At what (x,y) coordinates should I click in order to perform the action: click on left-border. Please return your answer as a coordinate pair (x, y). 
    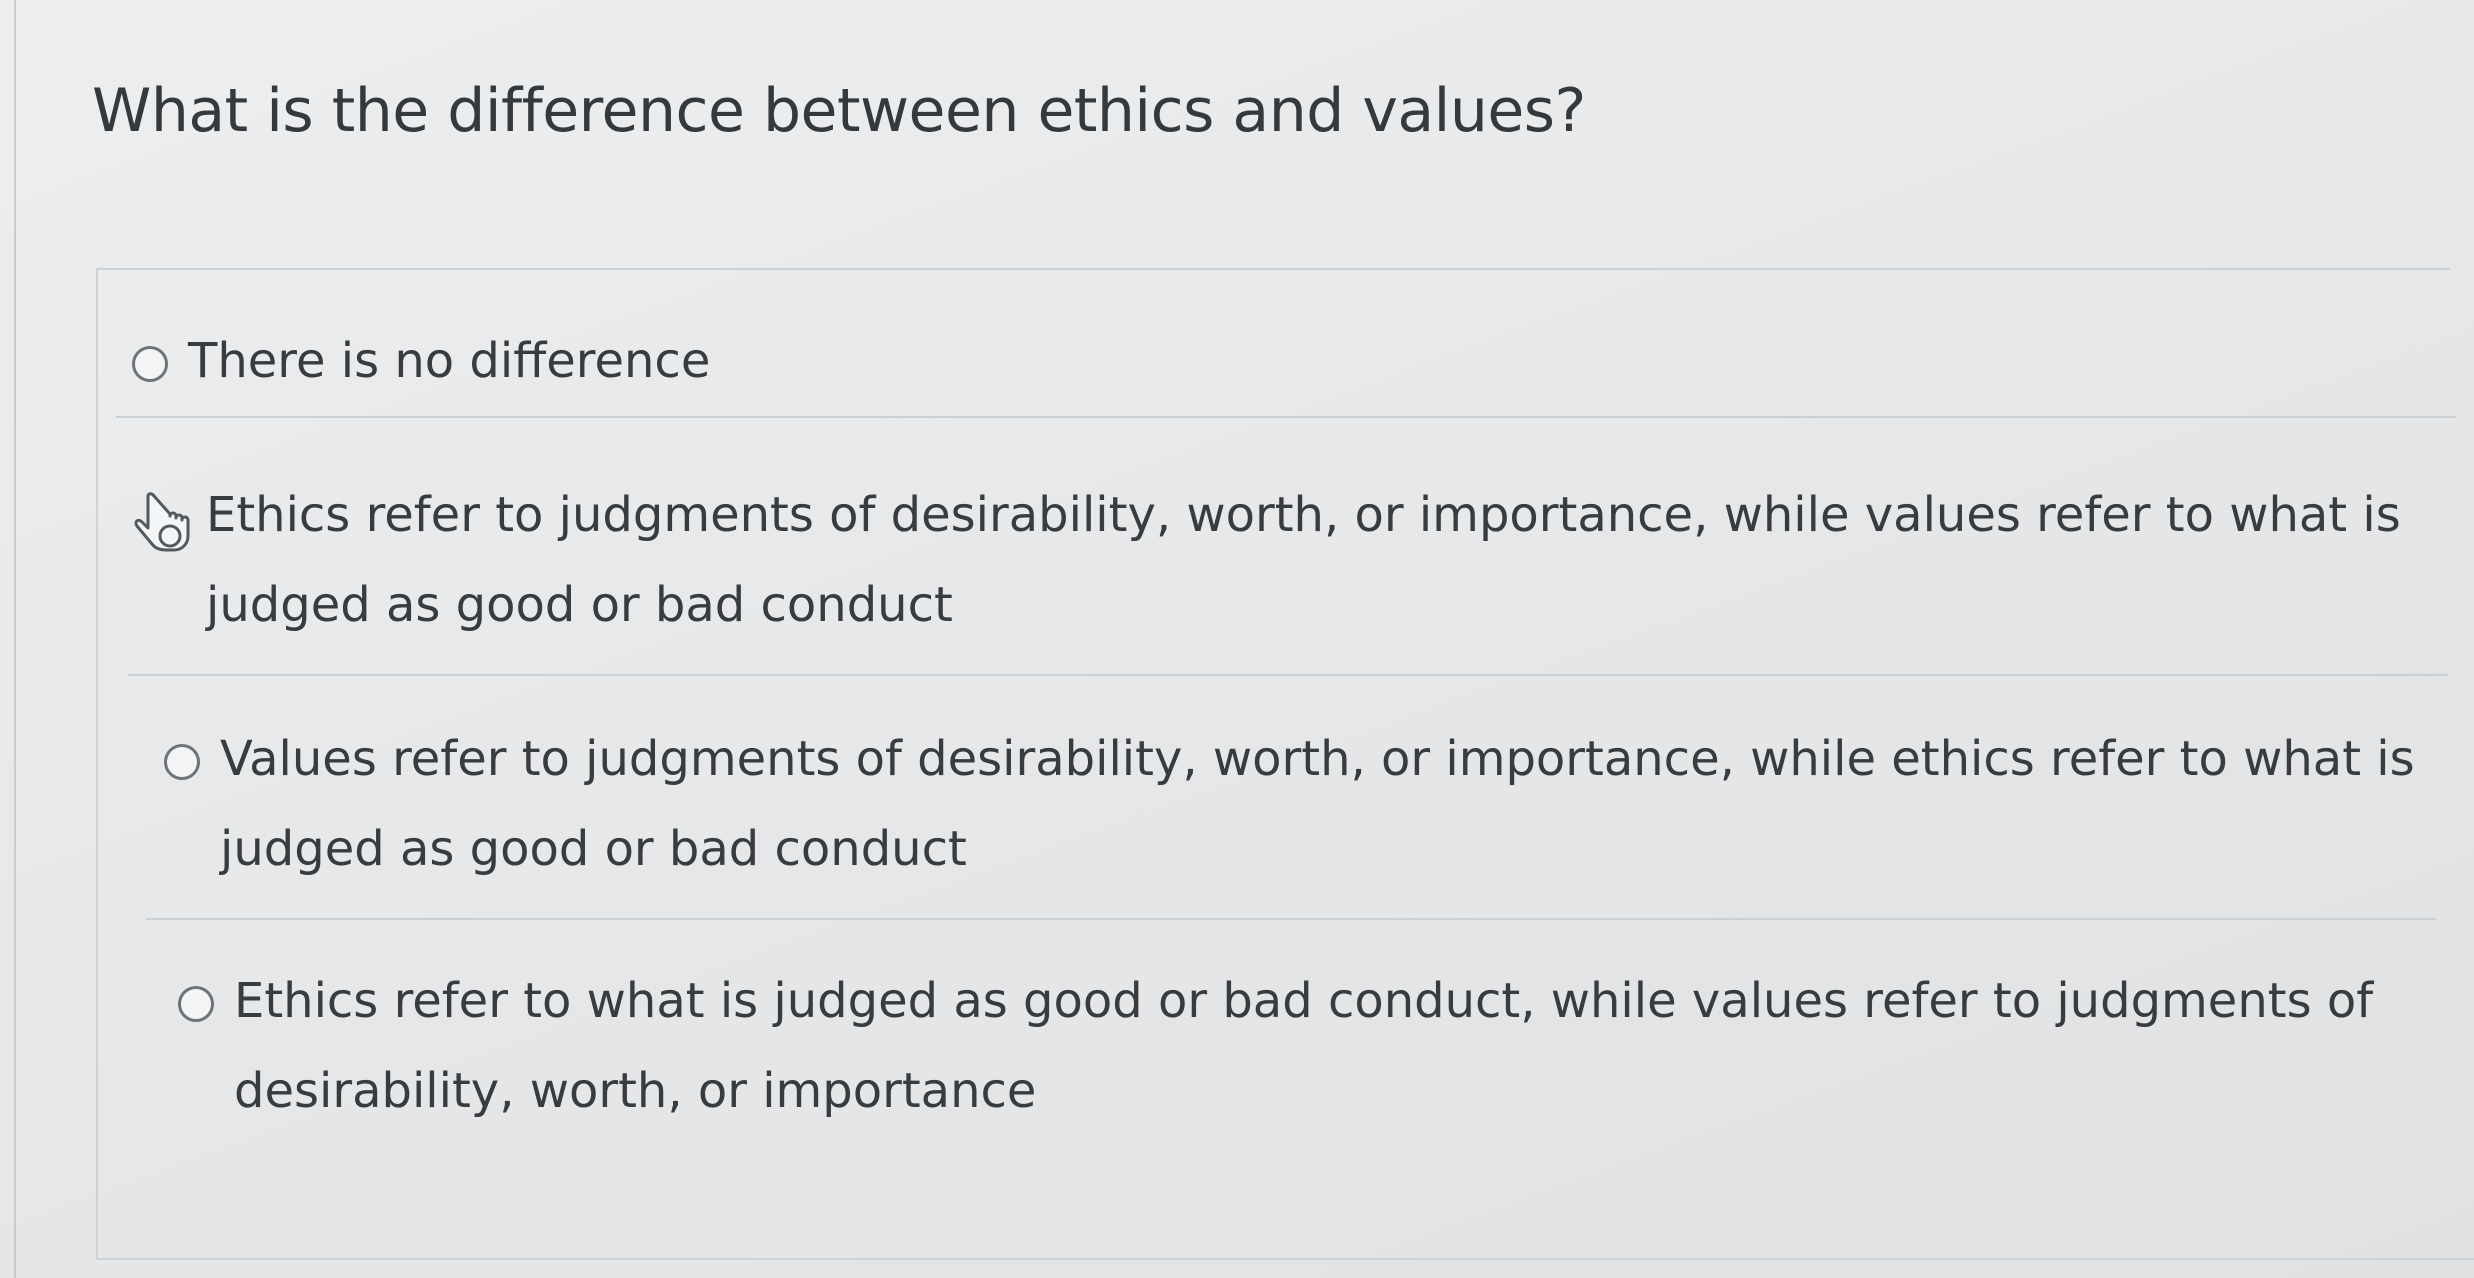
    Looking at the image, I should click on (15, 639).